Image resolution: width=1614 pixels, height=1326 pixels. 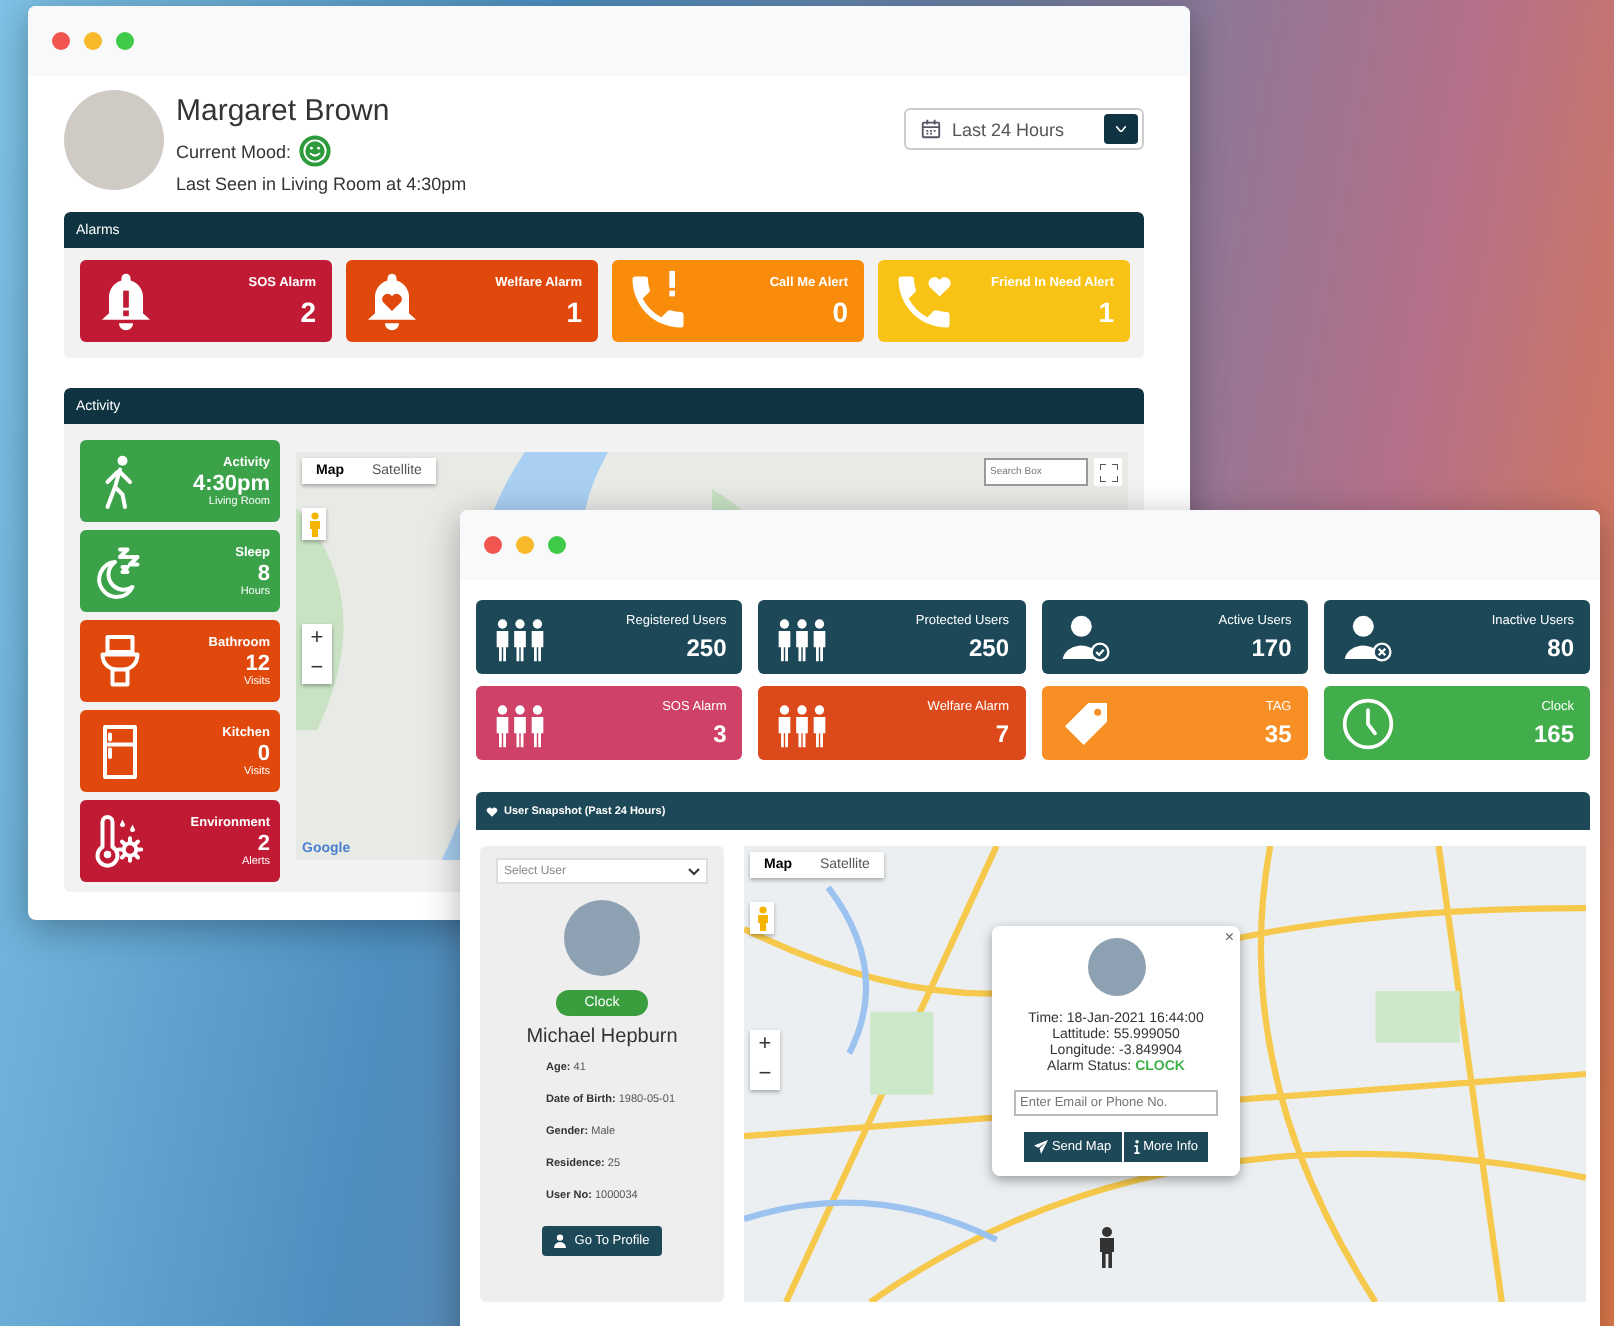 What do you see at coordinates (560, 1241) in the screenshot?
I see `user-icon` at bounding box center [560, 1241].